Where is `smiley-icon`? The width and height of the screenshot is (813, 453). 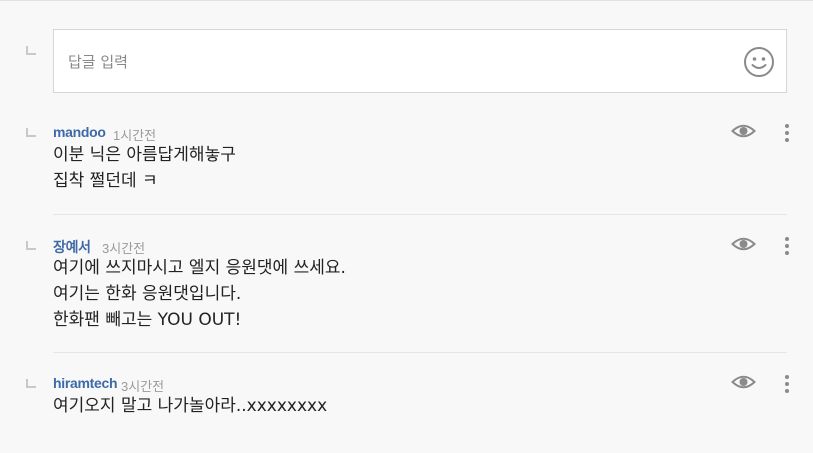
smiley-icon is located at coordinates (759, 62).